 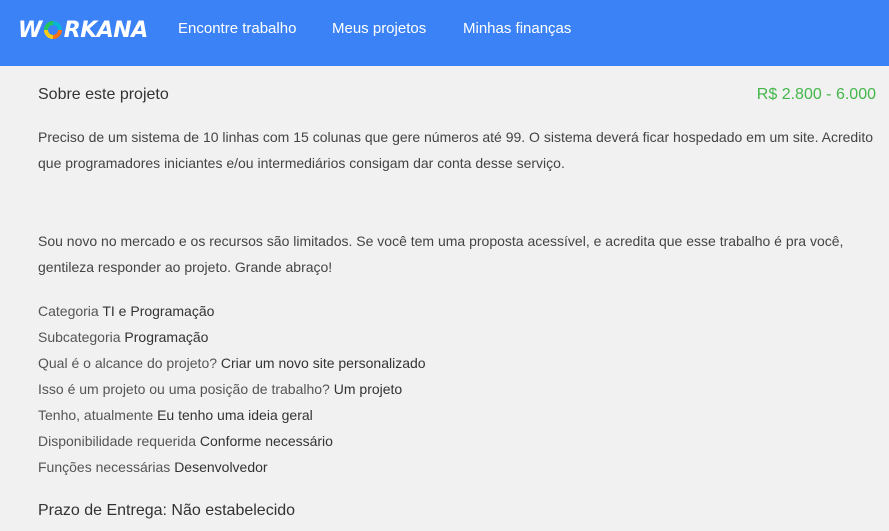 I want to click on detail-value: Criar um novo site personalizado, so click(x=323, y=363).